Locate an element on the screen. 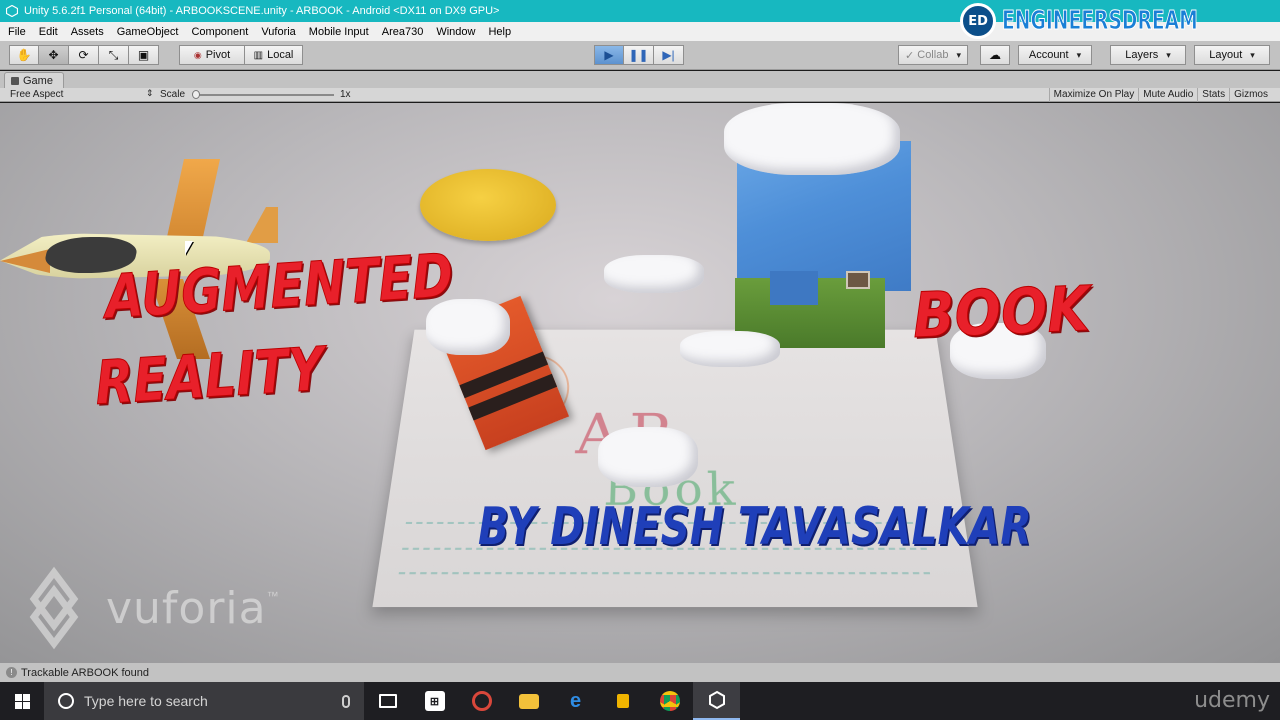 The width and height of the screenshot is (1280, 720). file-explorer-button is located at coordinates (528, 701).